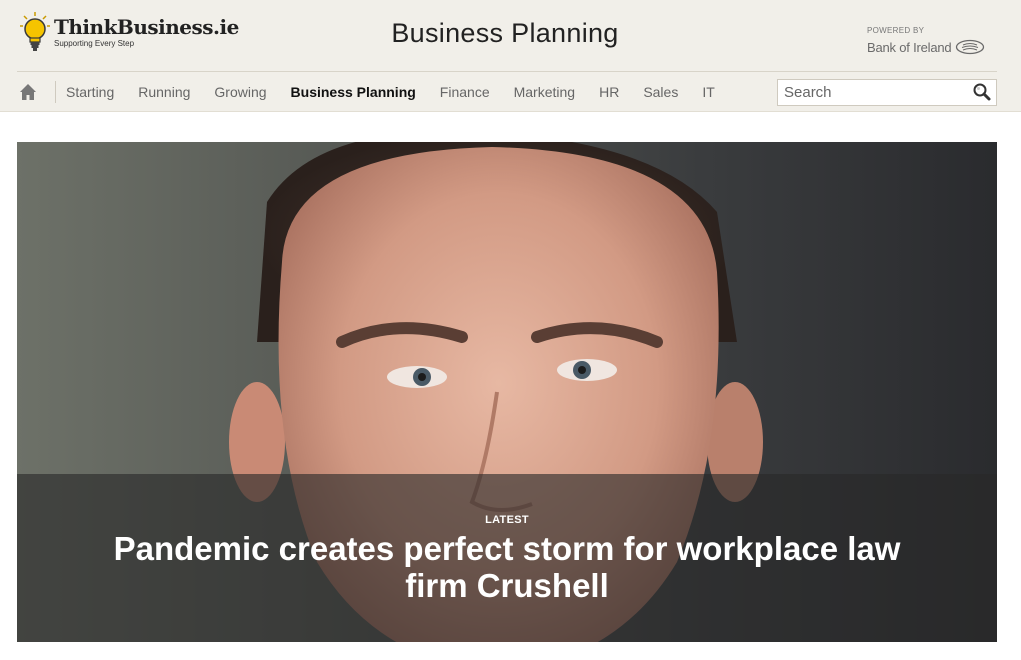 The image size is (1021, 660). Describe the element at coordinates (164, 92) in the screenshot. I see `nav-item-running: Running` at that location.